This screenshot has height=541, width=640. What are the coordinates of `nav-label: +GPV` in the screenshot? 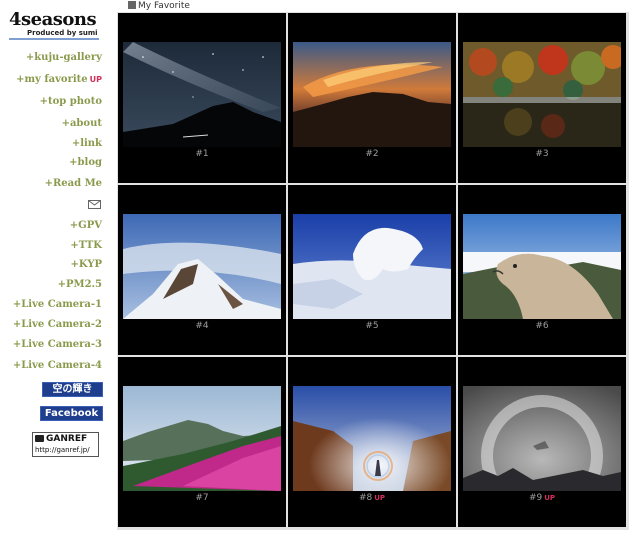 It's located at (85, 225).